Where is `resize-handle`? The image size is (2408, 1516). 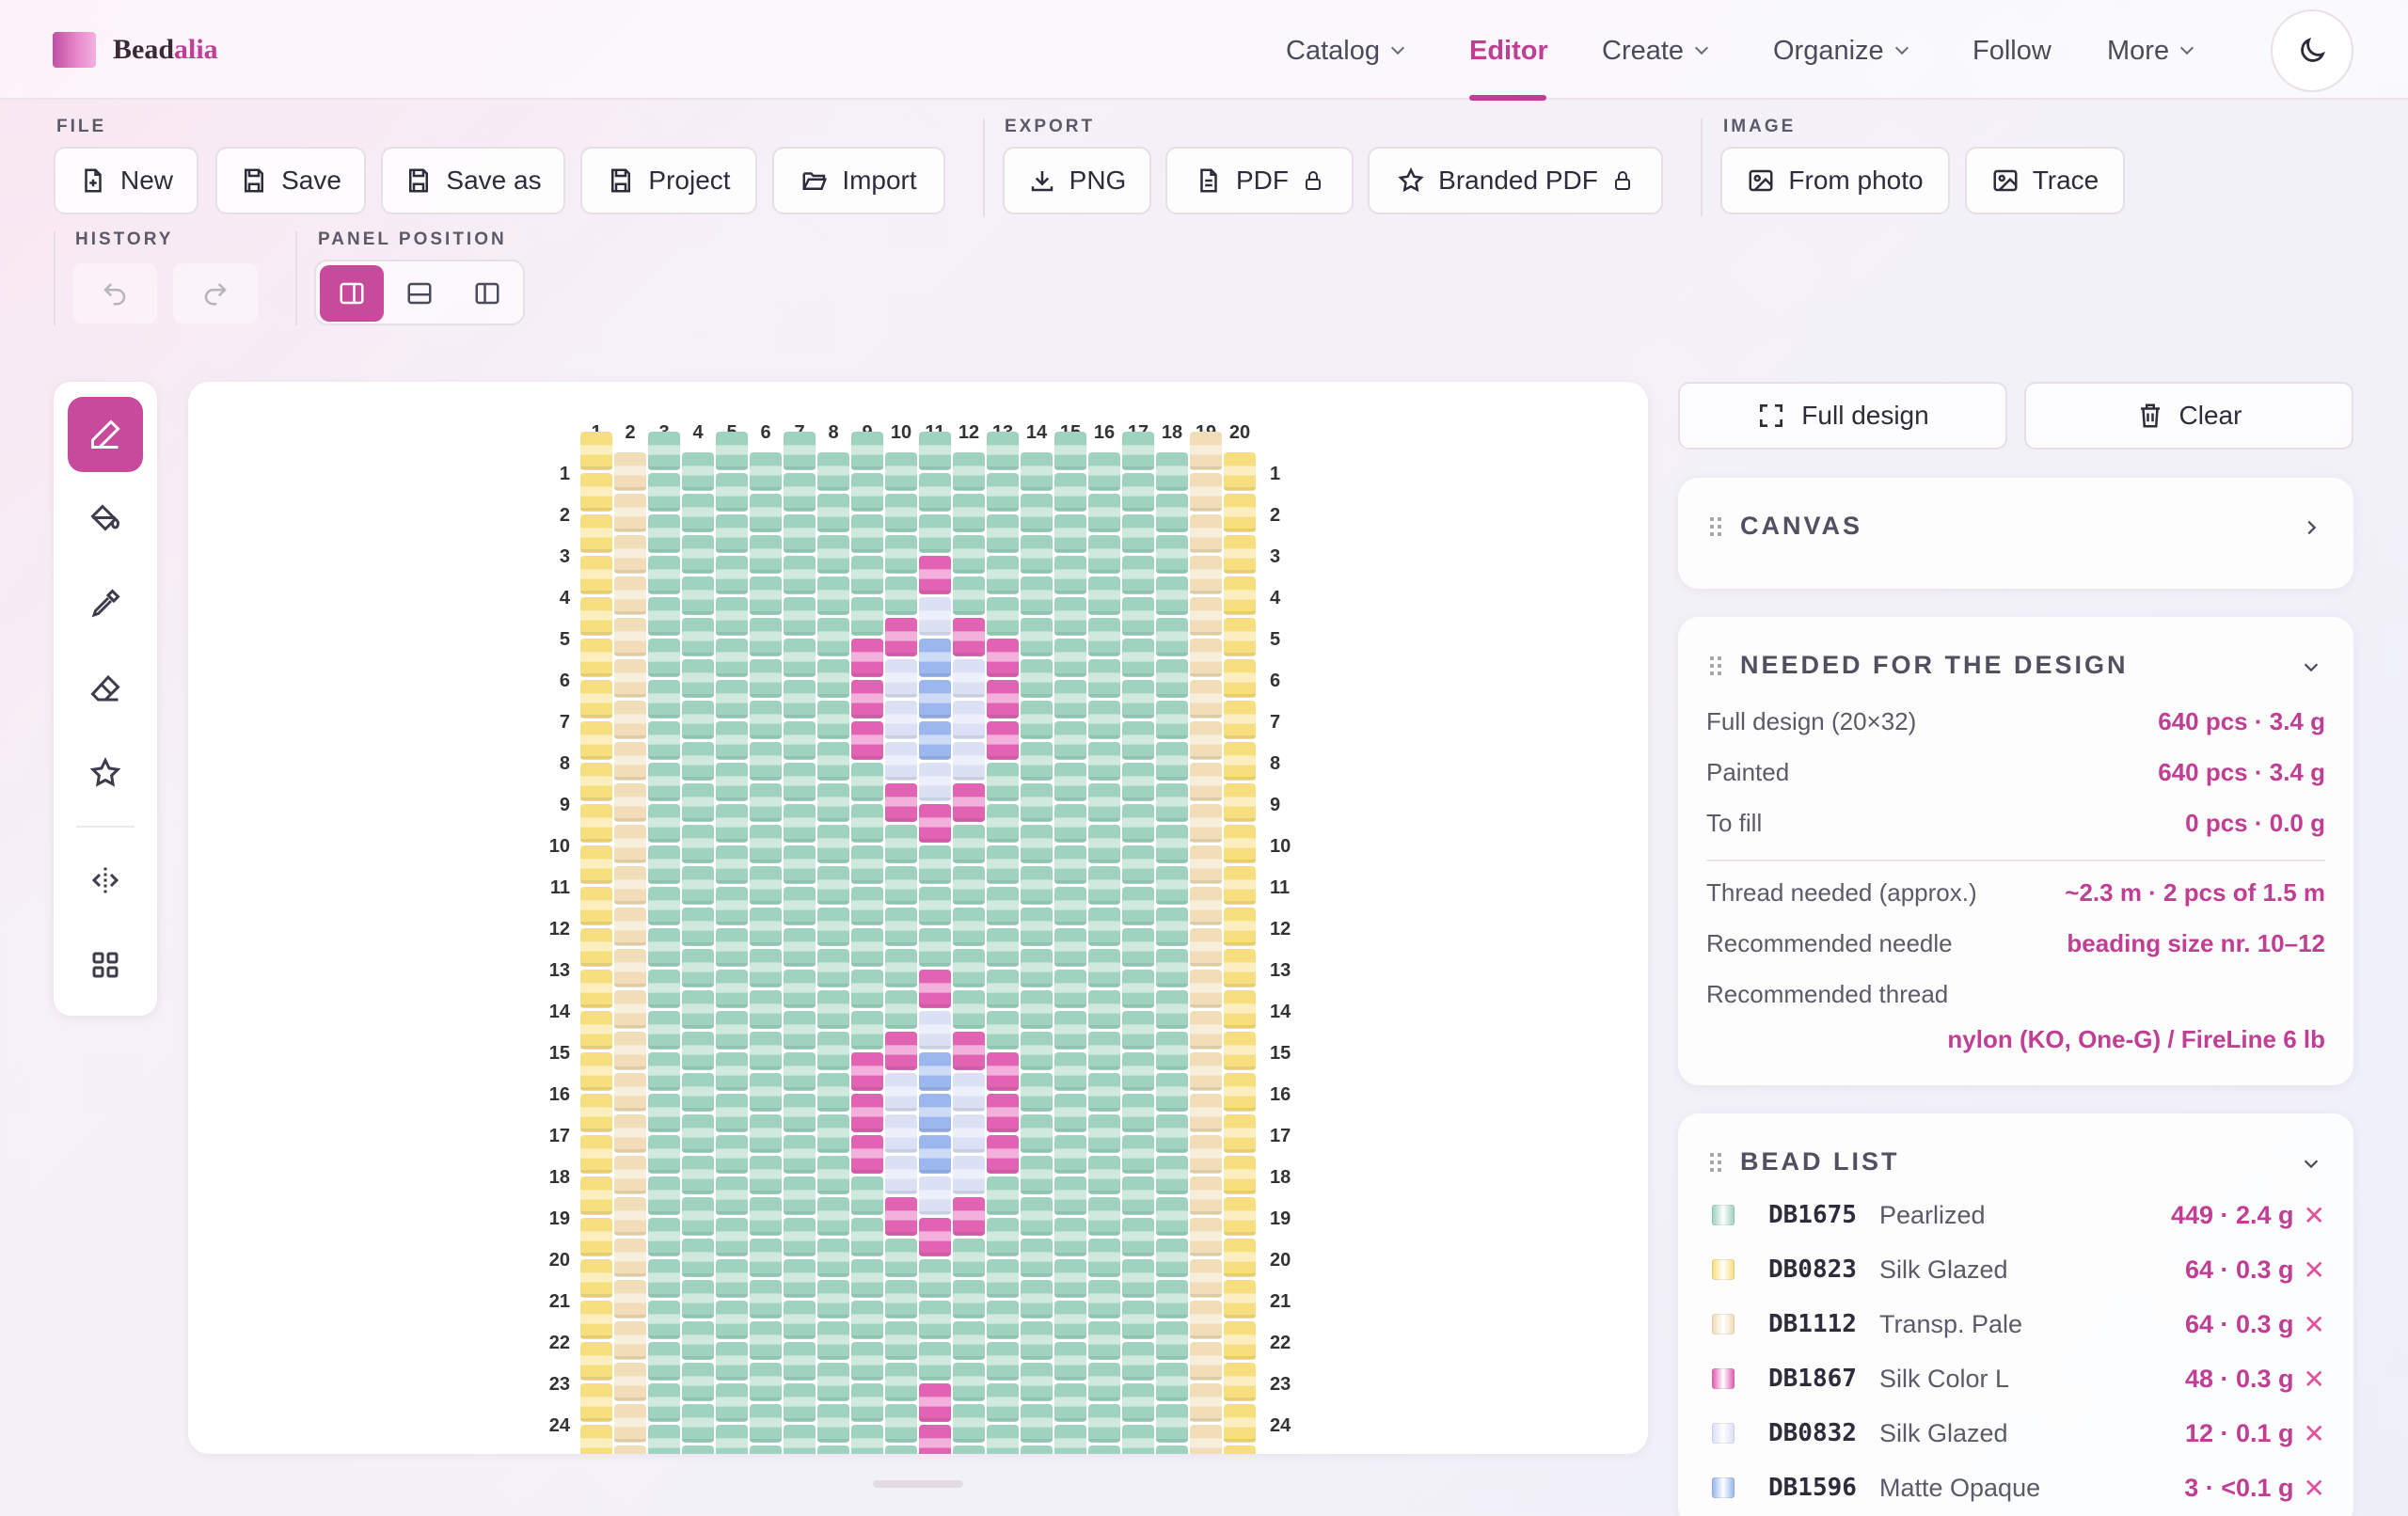
resize-handle is located at coordinates (918, 1484).